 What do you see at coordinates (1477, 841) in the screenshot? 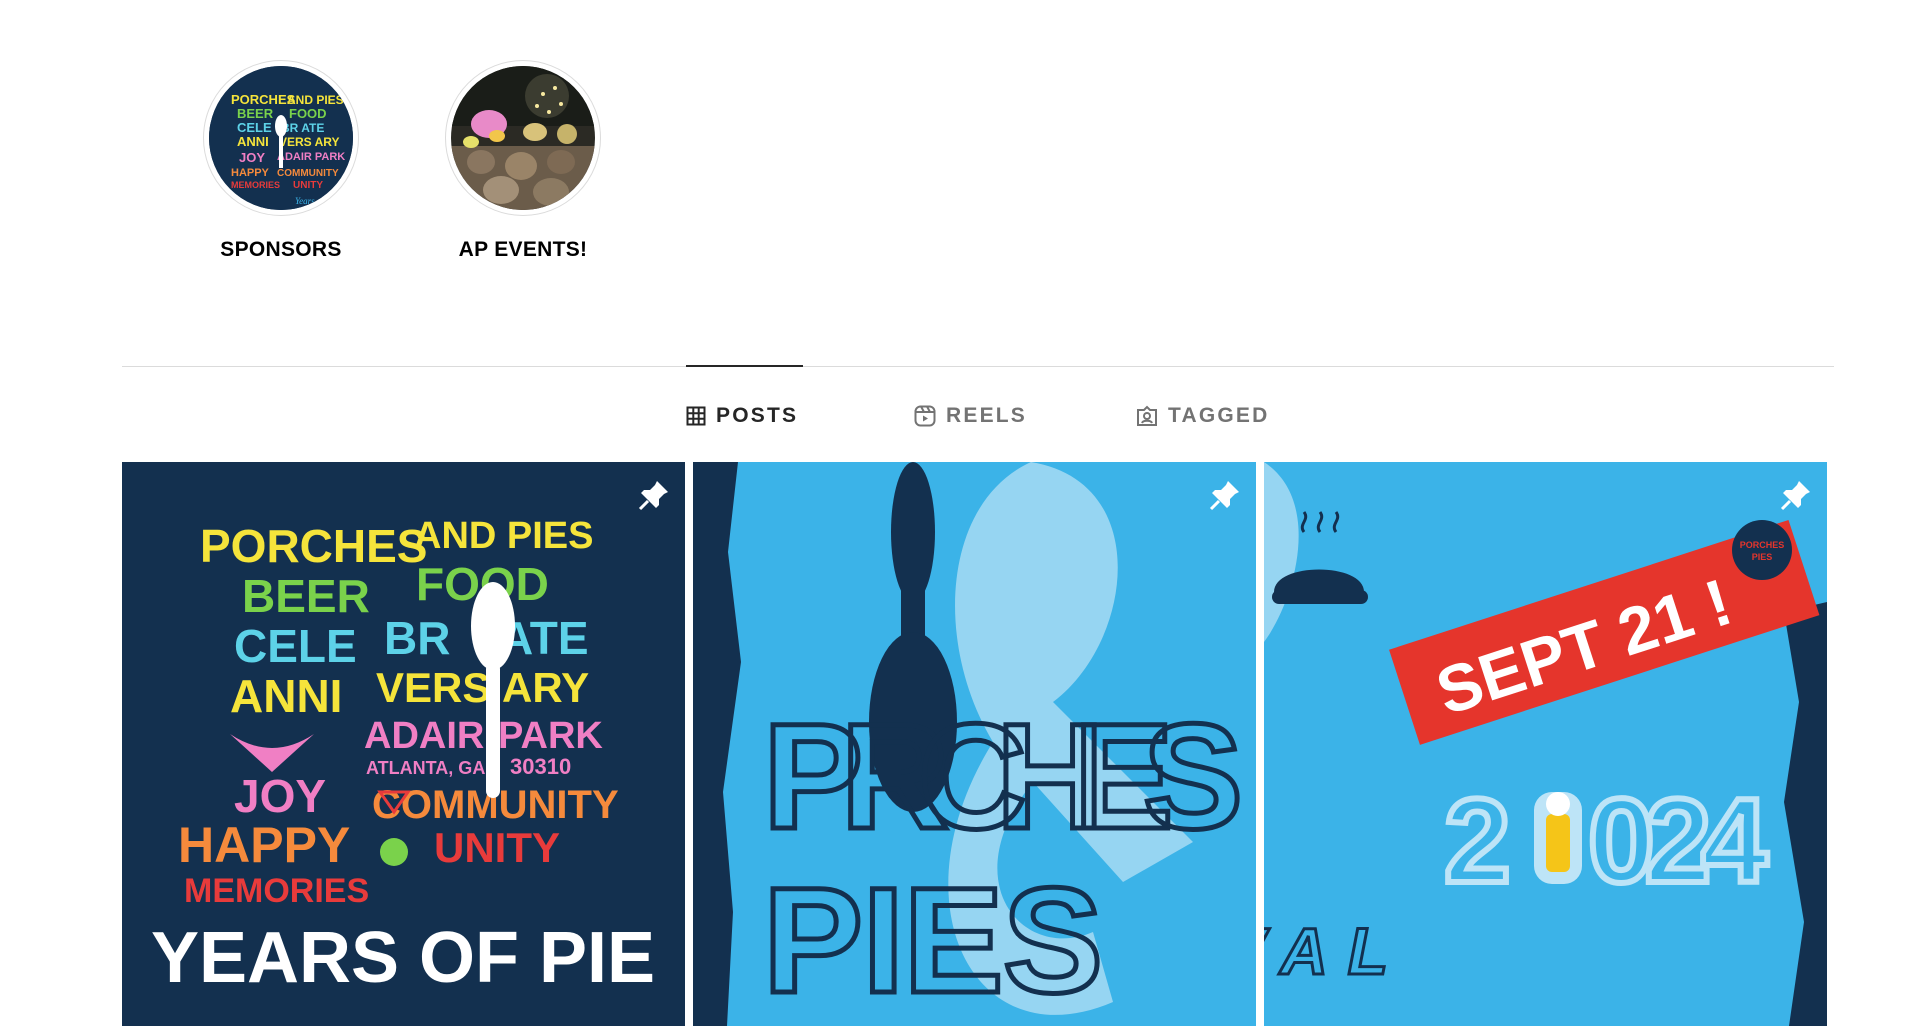
I see `art-year: 2` at bounding box center [1477, 841].